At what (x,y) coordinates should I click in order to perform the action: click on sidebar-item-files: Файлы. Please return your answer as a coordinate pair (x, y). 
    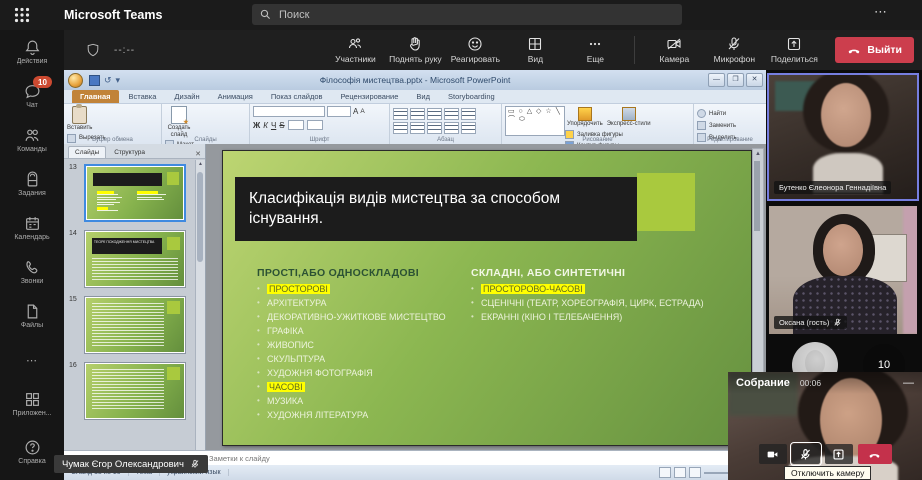
    Looking at the image, I should click on (32, 316).